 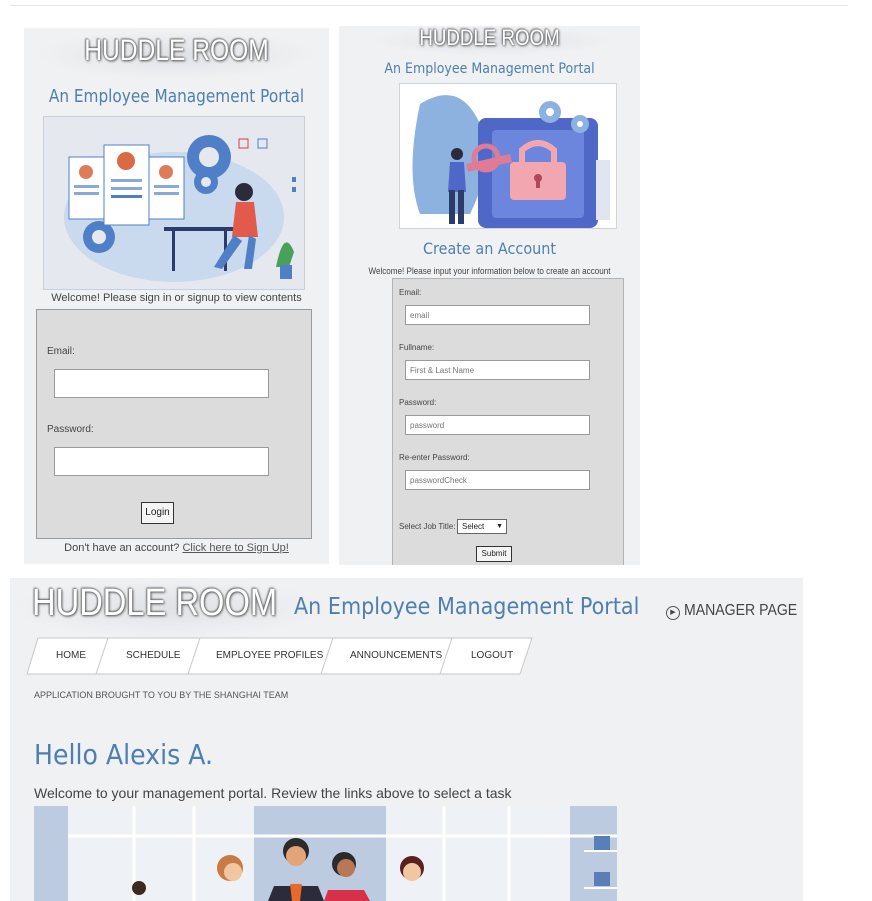 What do you see at coordinates (417, 347) in the screenshot?
I see `fullname-label: Fullname:` at bounding box center [417, 347].